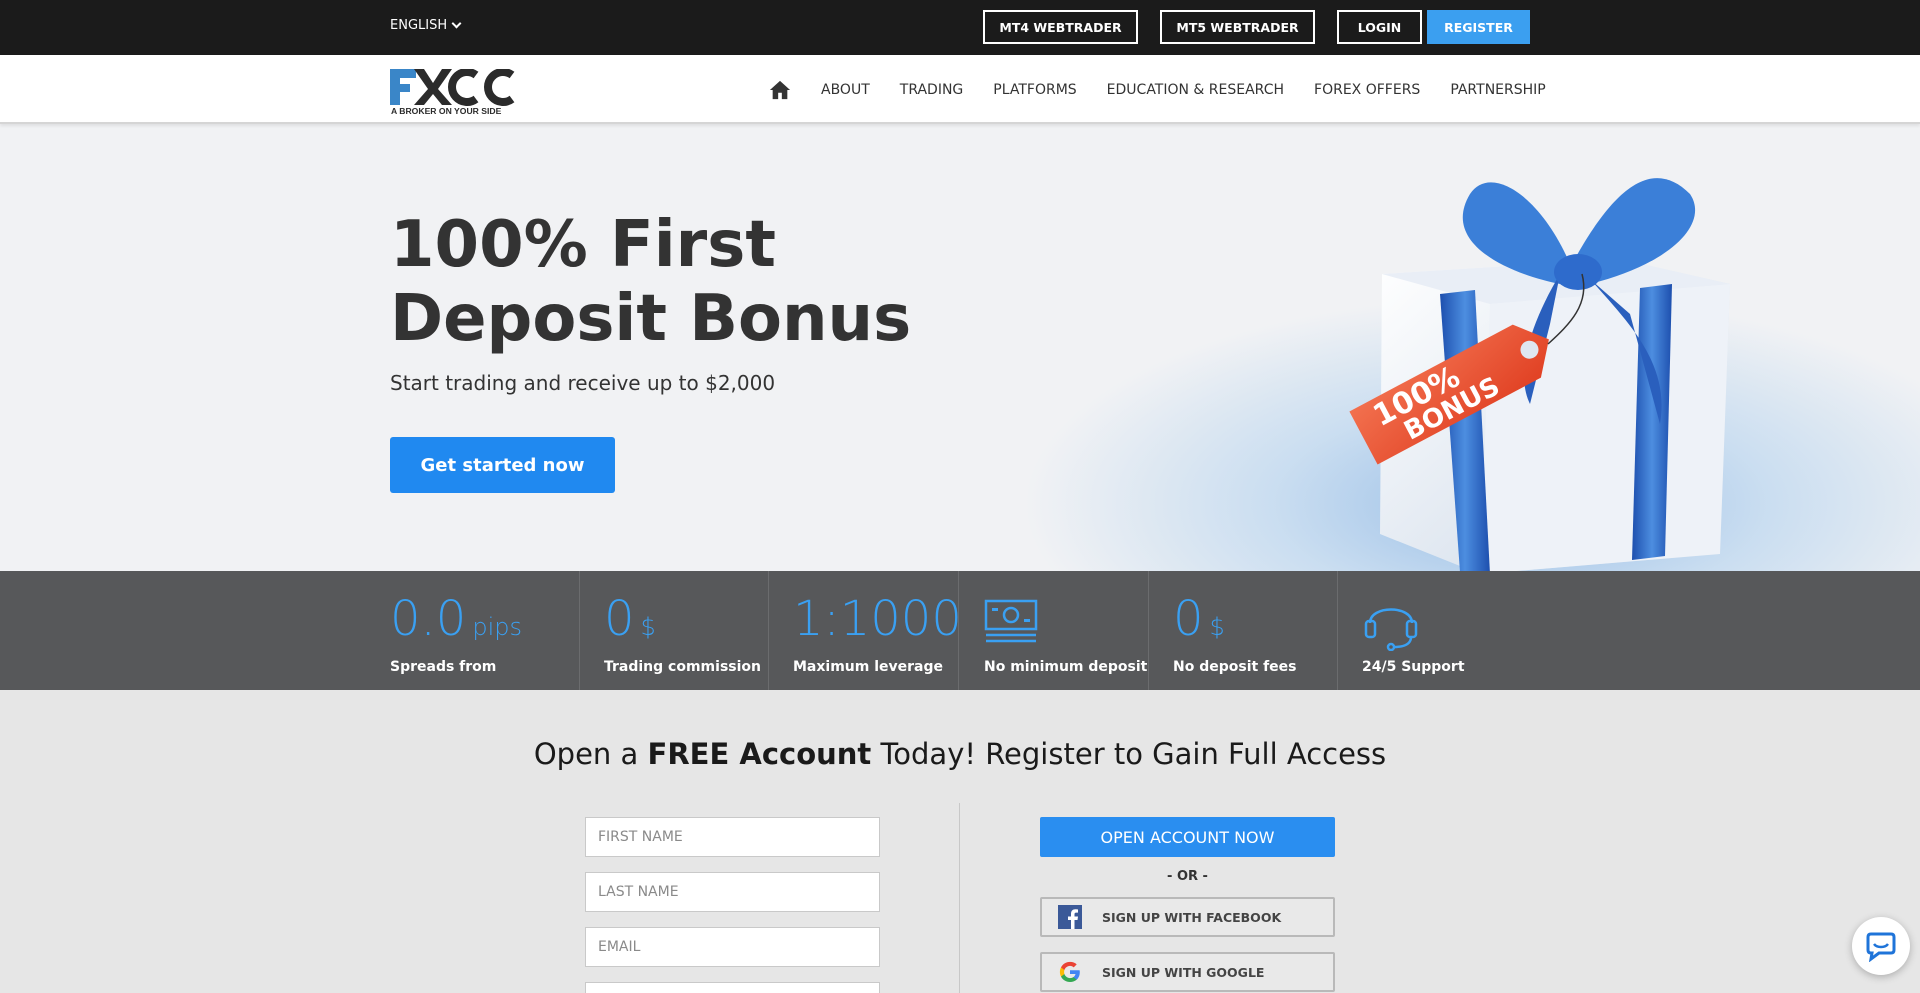 The height and width of the screenshot is (993, 1920). I want to click on facebook-signup-button: SIGN UP WITH FACEBOOK, so click(1187, 917).